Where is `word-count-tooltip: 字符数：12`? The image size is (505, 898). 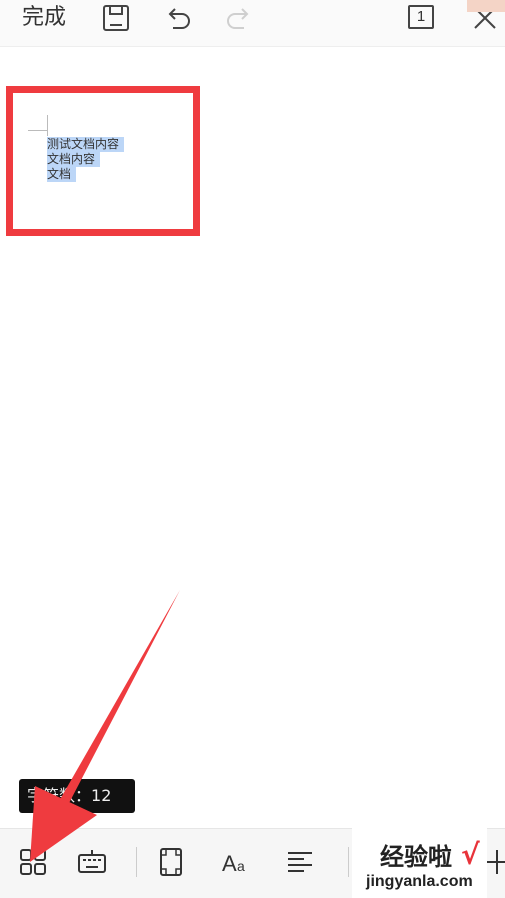 word-count-tooltip: 字符数：12 is located at coordinates (77, 796).